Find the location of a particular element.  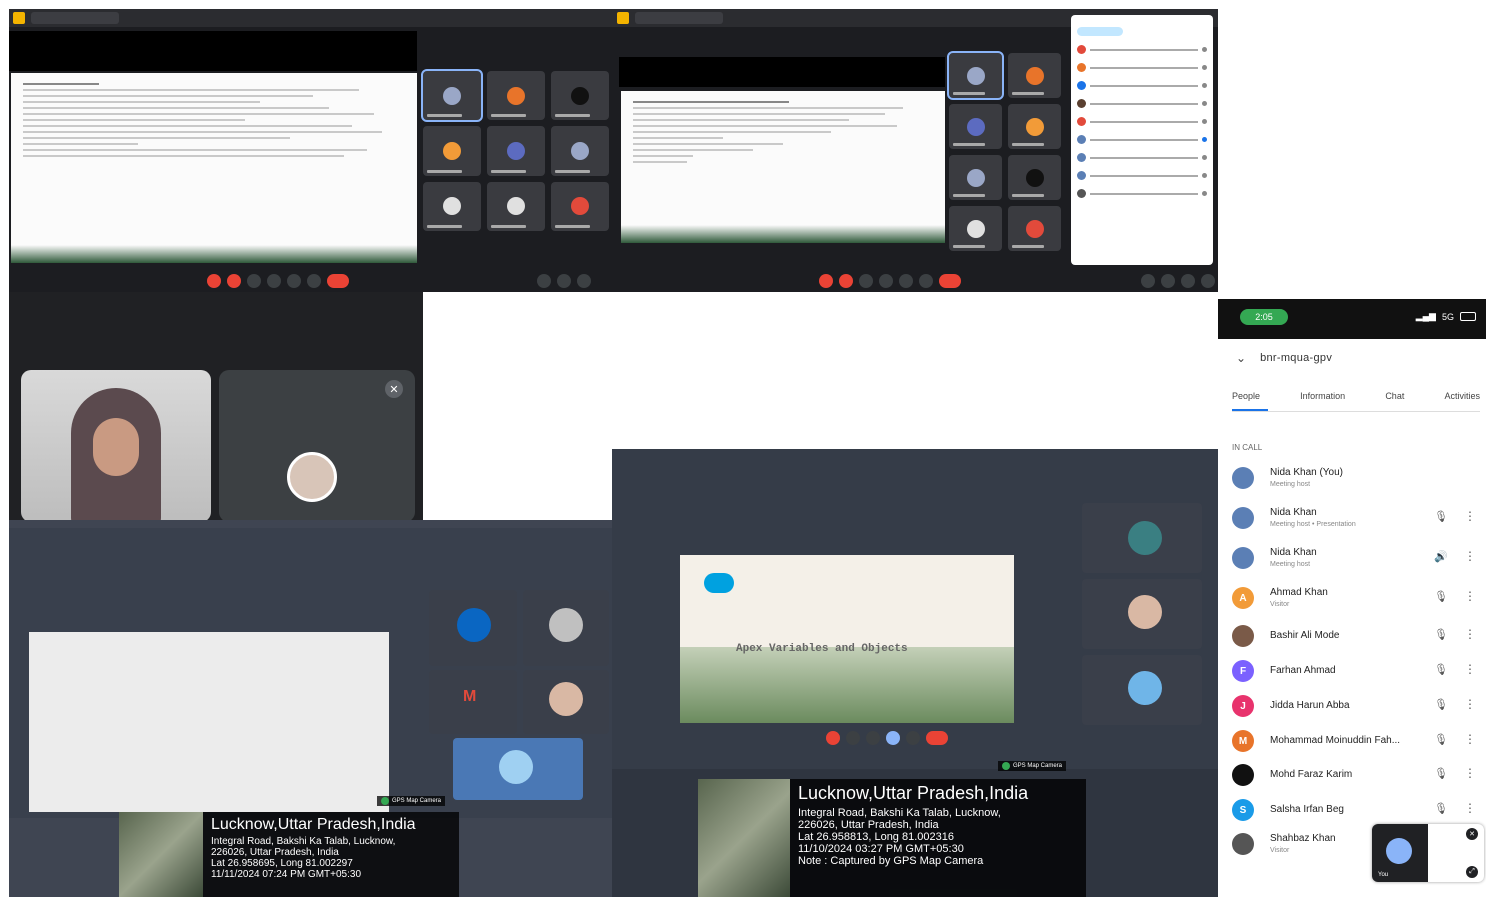

participant-row: Nida Khan Meeting host • Presentation 🎙 ⋮ is located at coordinates (1356, 518).